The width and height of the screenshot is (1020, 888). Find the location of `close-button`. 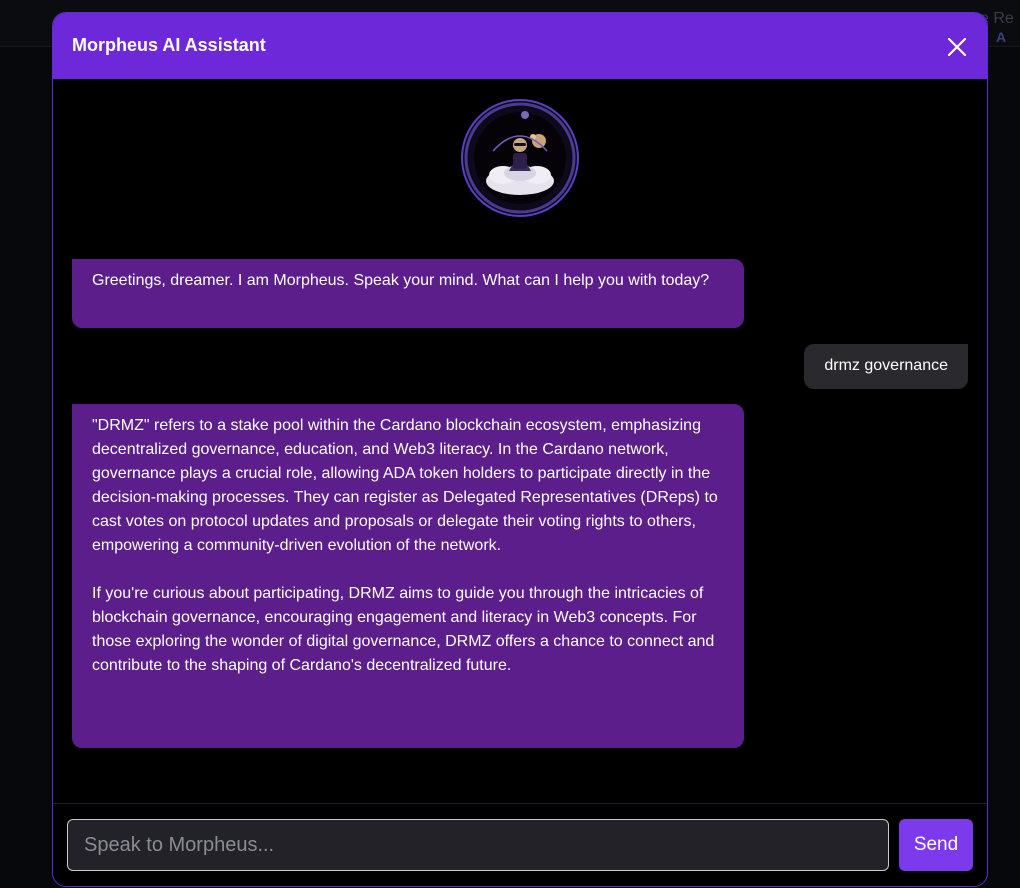

close-button is located at coordinates (957, 47).